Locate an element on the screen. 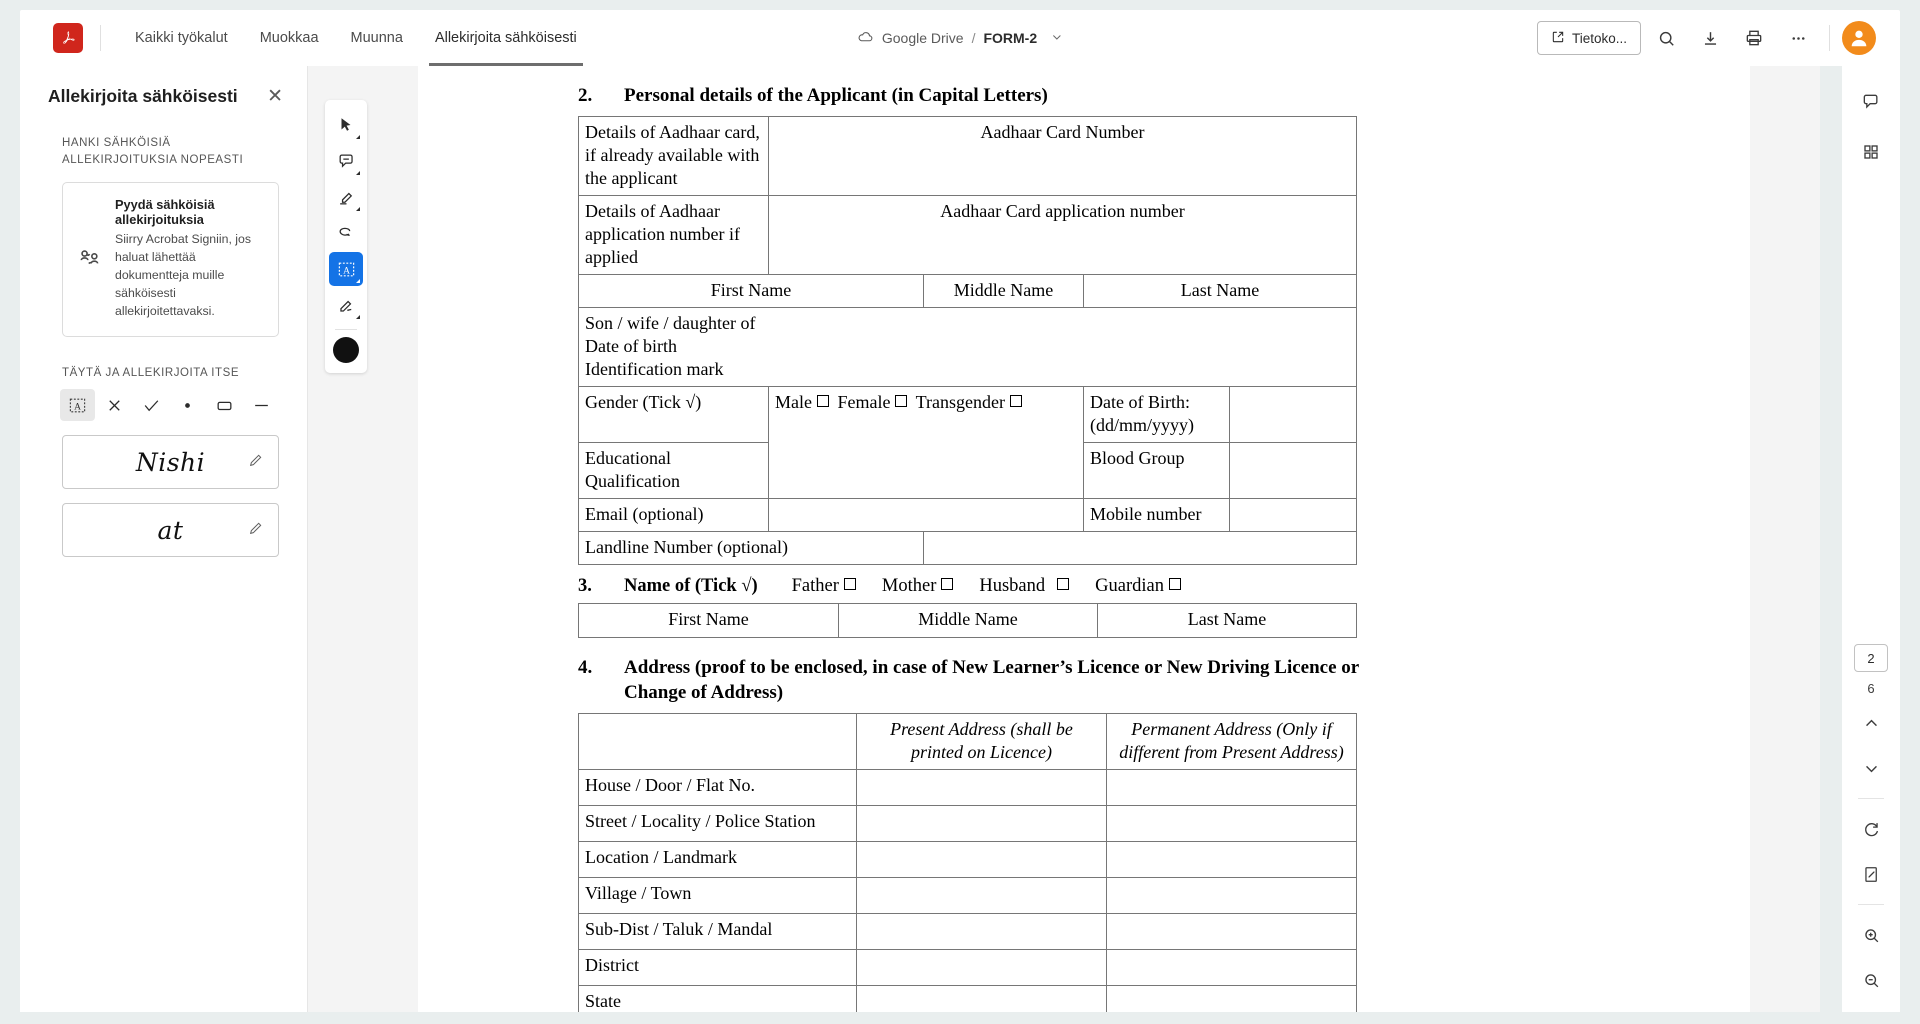 The height and width of the screenshot is (1024, 1920). comment-tool-icon is located at coordinates (346, 161).